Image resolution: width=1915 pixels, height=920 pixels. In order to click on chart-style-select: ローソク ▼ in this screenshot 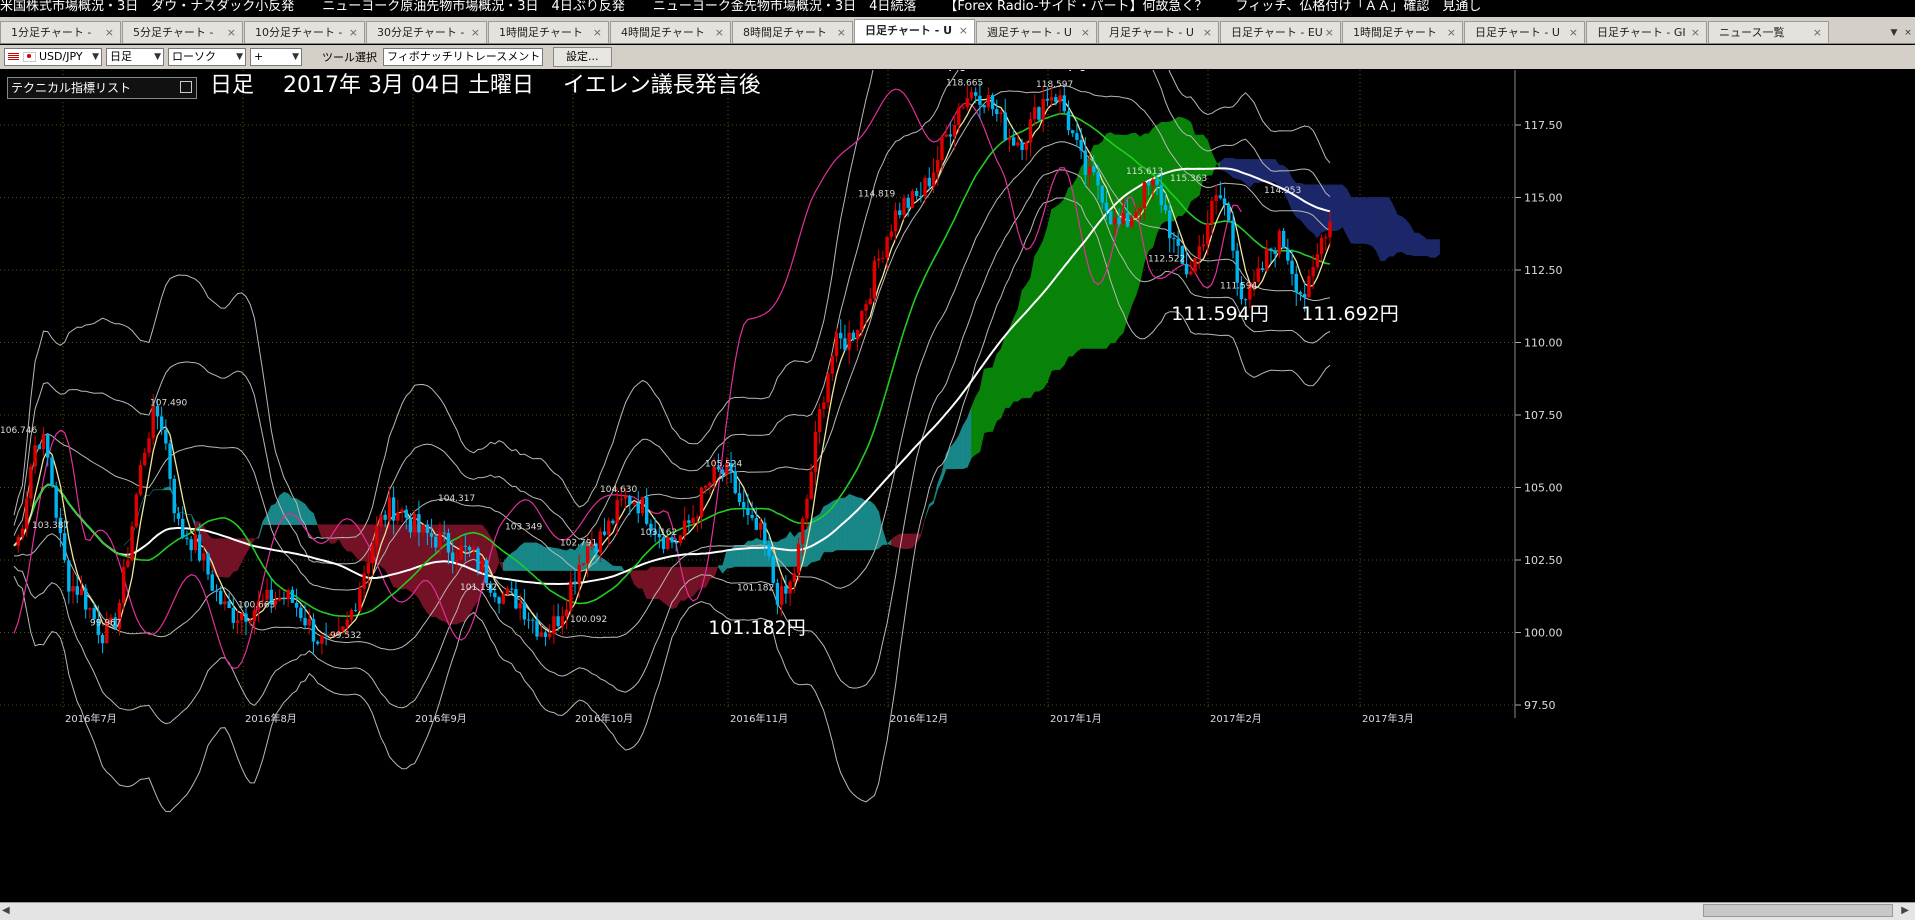, I will do `click(207, 57)`.